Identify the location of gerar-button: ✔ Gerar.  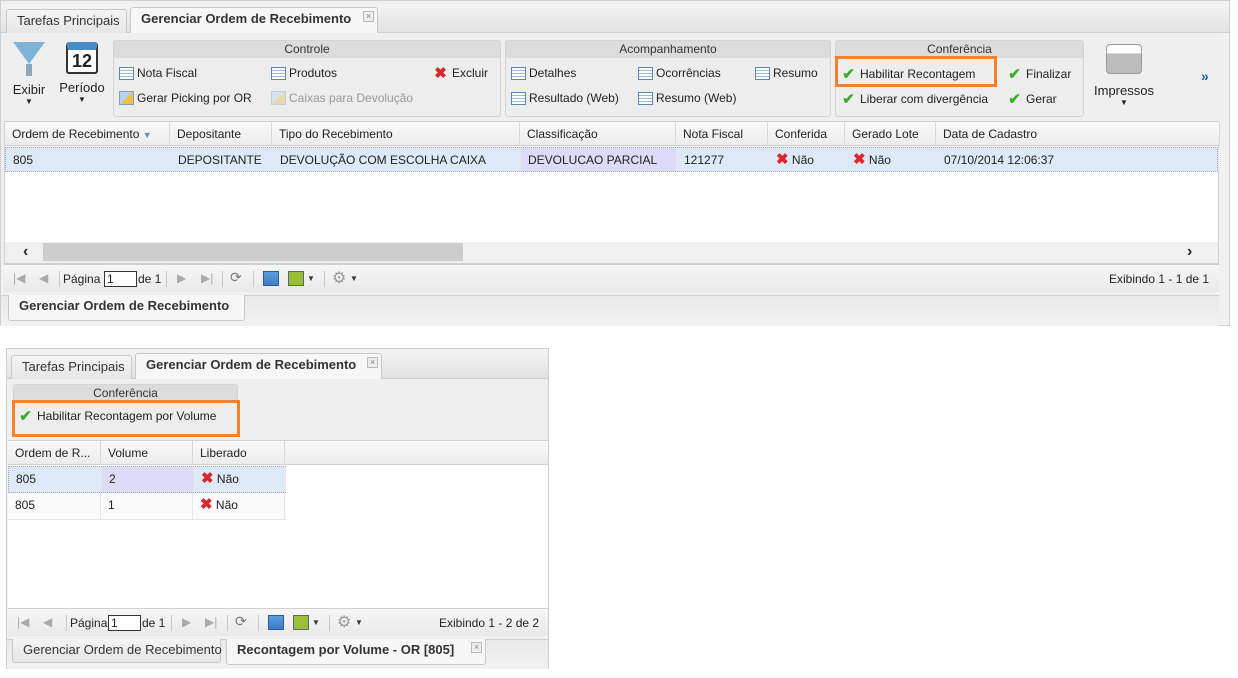
(1031, 99).